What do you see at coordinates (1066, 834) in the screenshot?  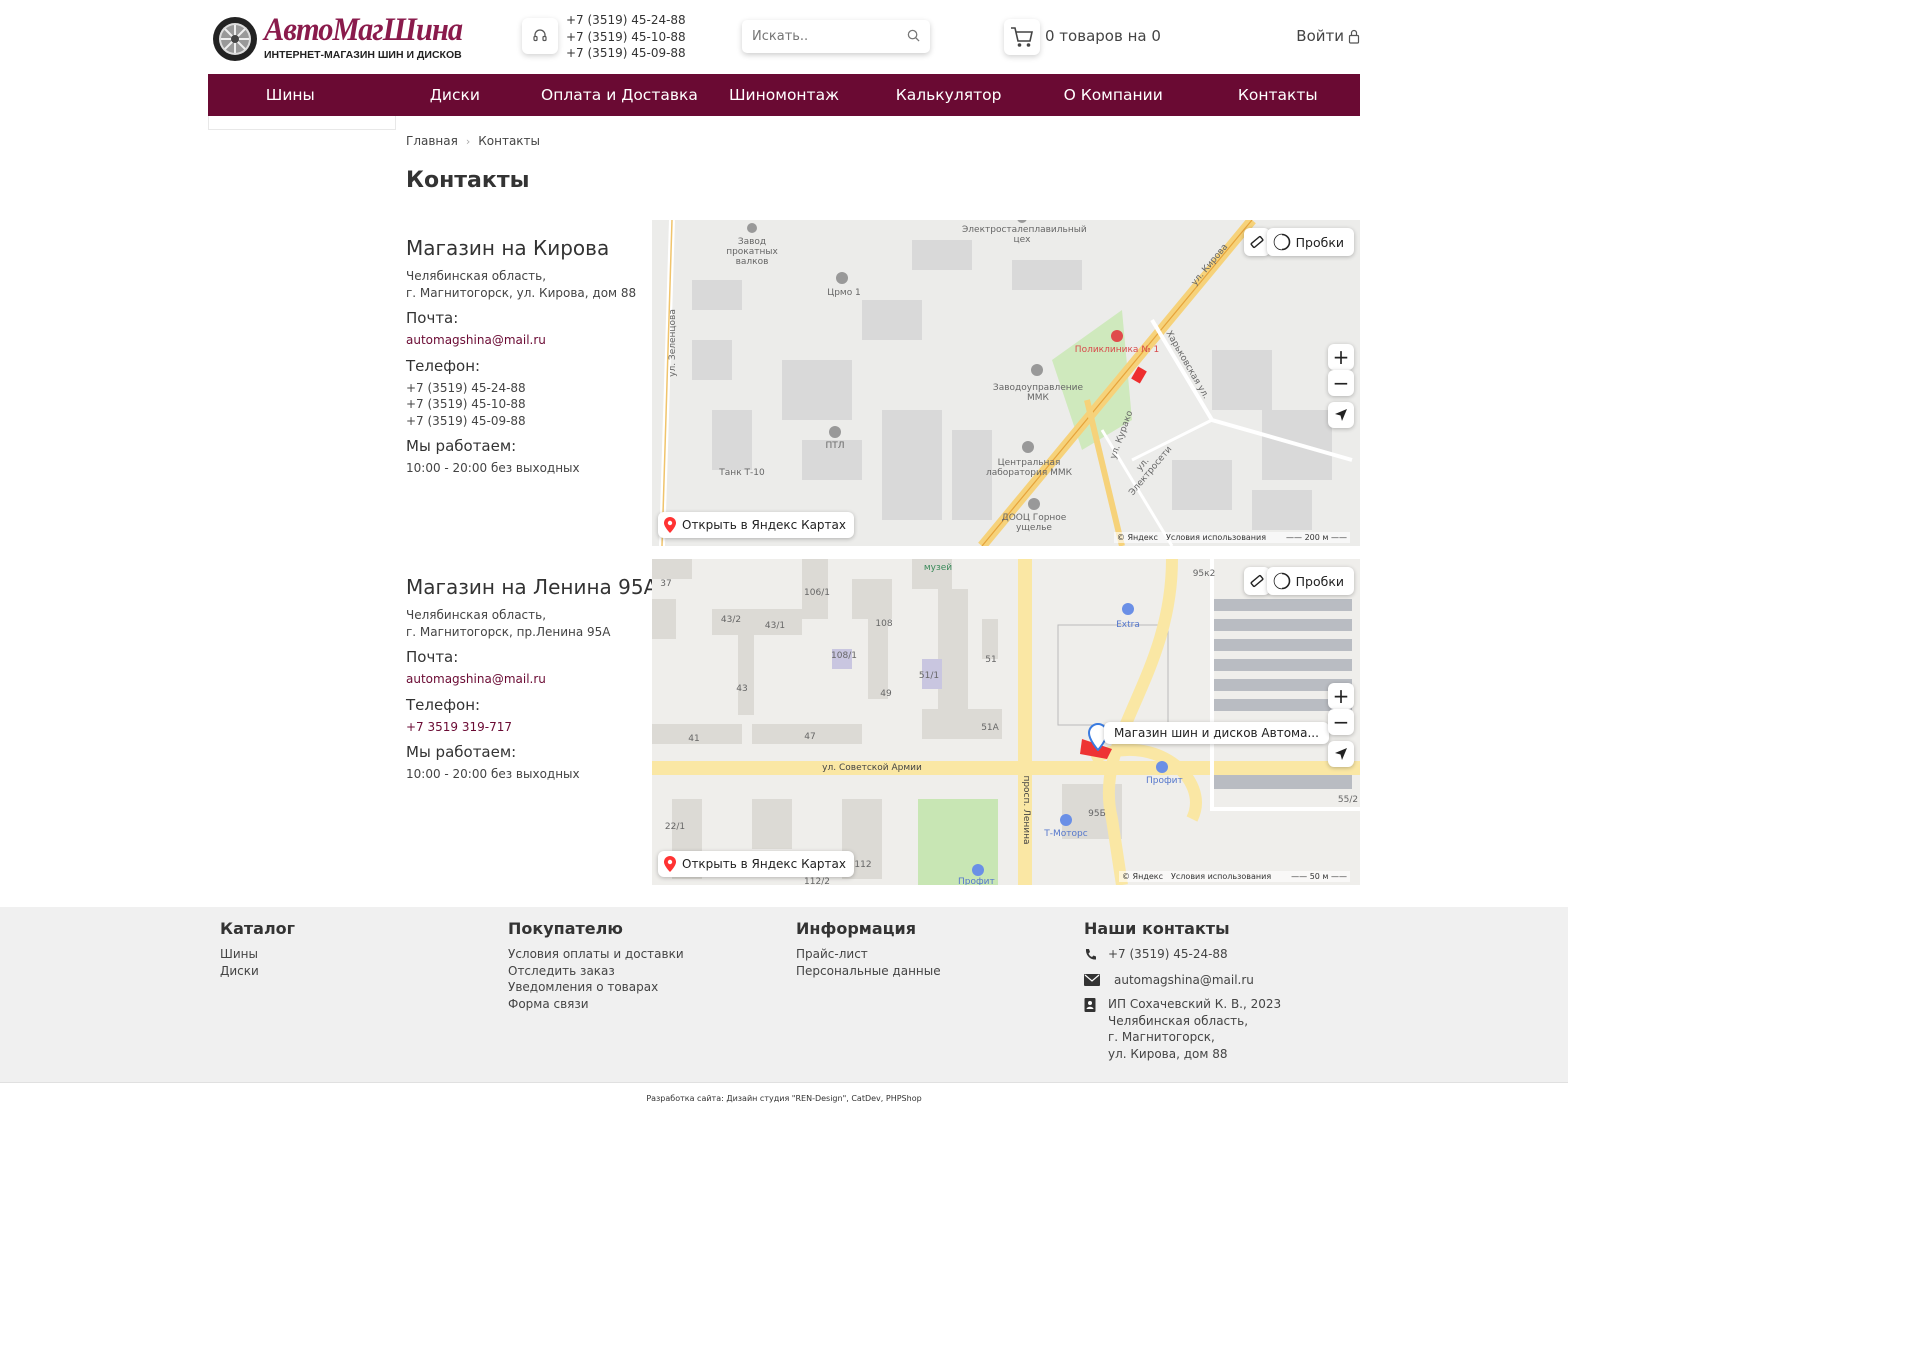 I see `map-label: Т-Моторс` at bounding box center [1066, 834].